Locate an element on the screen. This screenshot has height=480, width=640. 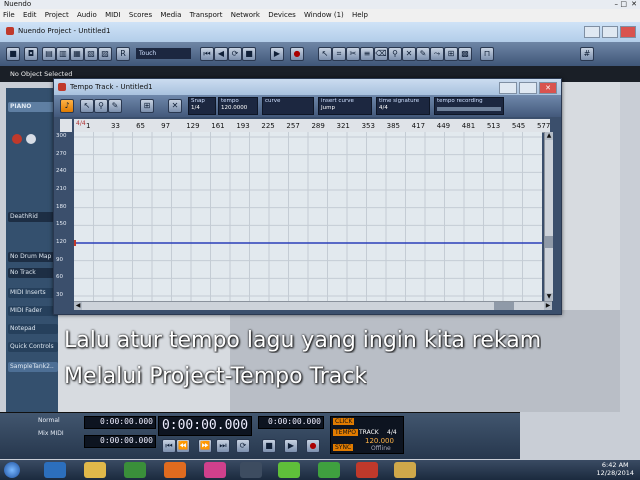
menu-window: Window (1) is located at coordinates (324, 15).